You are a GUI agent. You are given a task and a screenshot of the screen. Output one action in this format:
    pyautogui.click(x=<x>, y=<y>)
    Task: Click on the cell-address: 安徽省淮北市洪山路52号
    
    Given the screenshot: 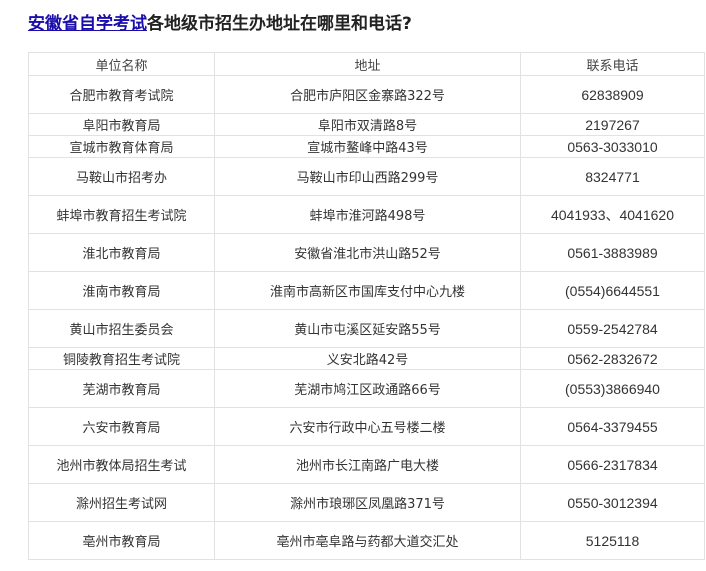 What is the action you would take?
    pyautogui.click(x=367, y=252)
    